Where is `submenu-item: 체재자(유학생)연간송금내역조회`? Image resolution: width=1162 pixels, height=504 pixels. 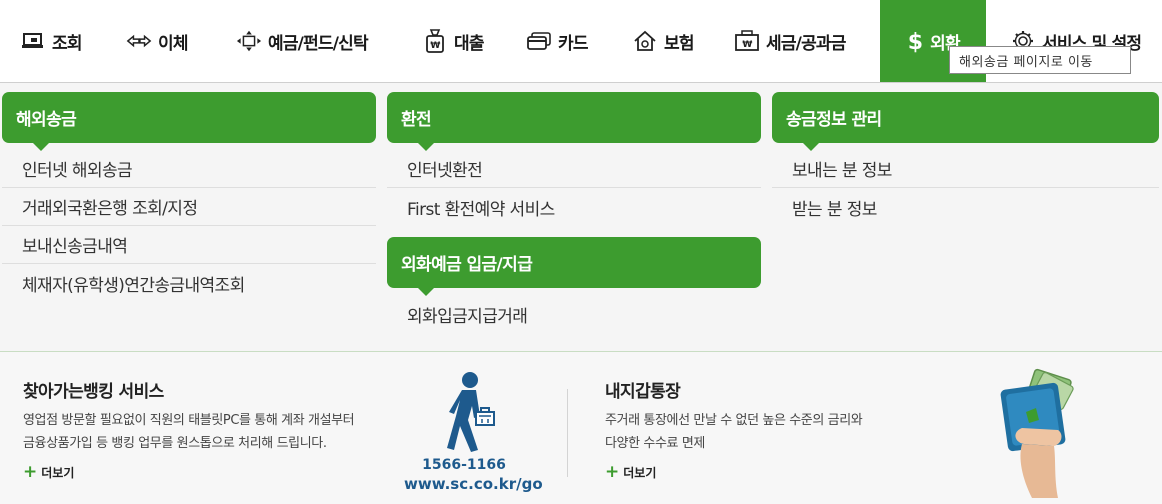 submenu-item: 체재자(유학생)연간송금내역조회 is located at coordinates (189, 283).